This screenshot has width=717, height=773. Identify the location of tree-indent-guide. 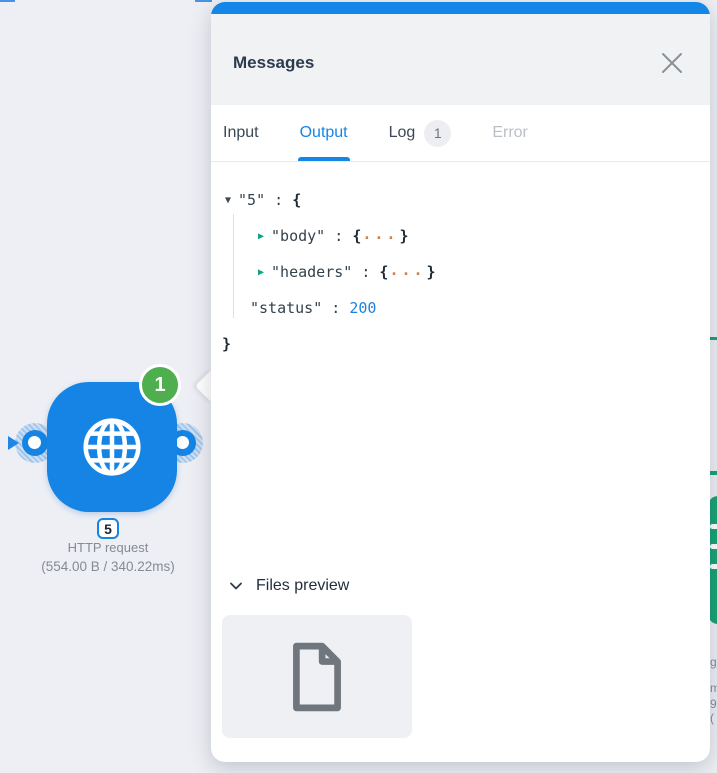
(233, 266).